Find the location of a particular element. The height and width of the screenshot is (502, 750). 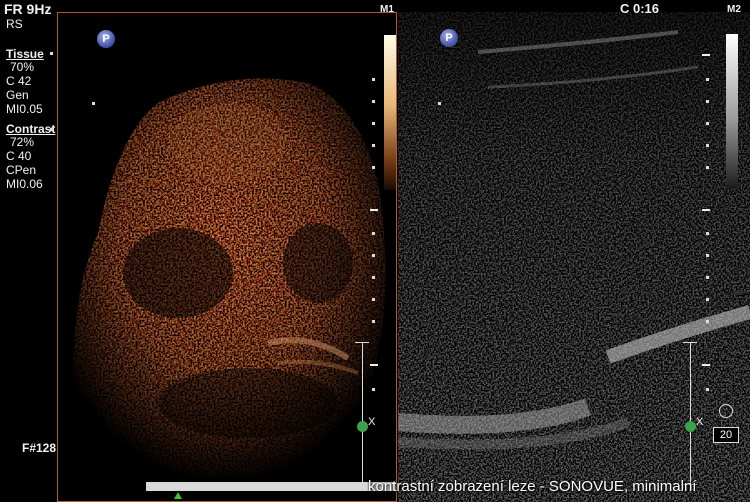

tissue-mode: Gen is located at coordinates (17, 95).